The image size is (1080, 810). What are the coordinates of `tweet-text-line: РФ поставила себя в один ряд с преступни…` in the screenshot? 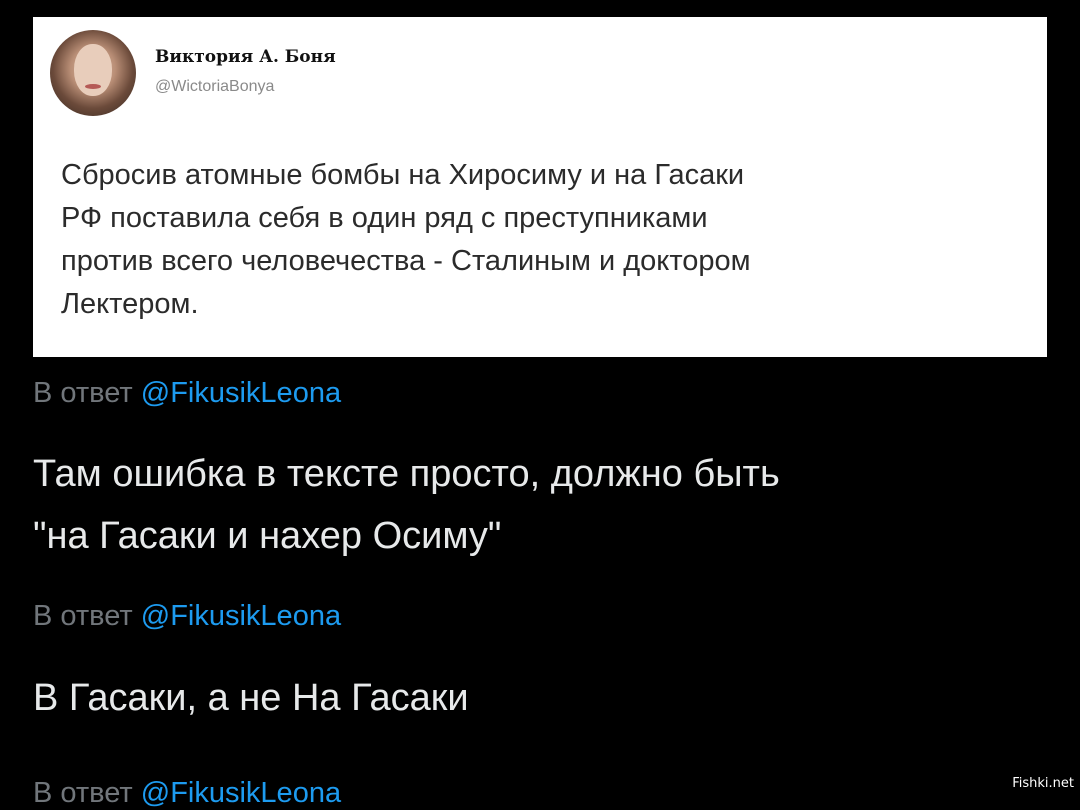 It's located at (384, 218).